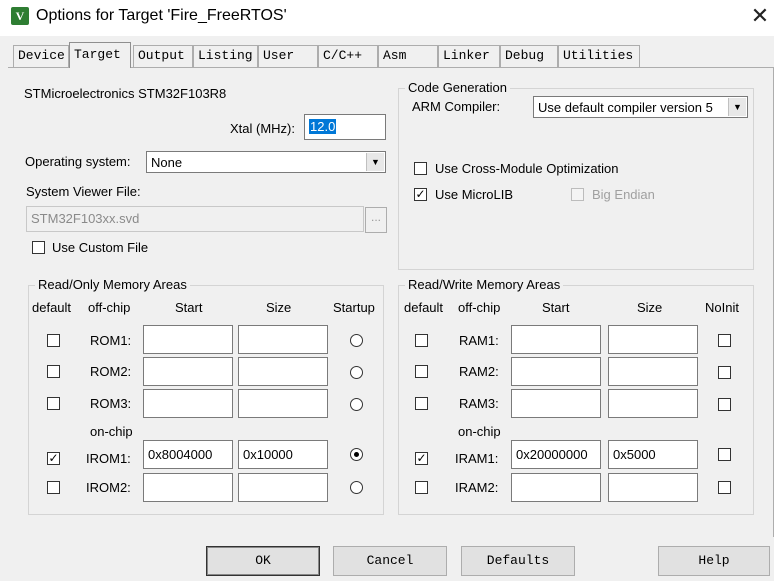 The image size is (774, 581). I want to click on ram-header-size: Size, so click(650, 307).